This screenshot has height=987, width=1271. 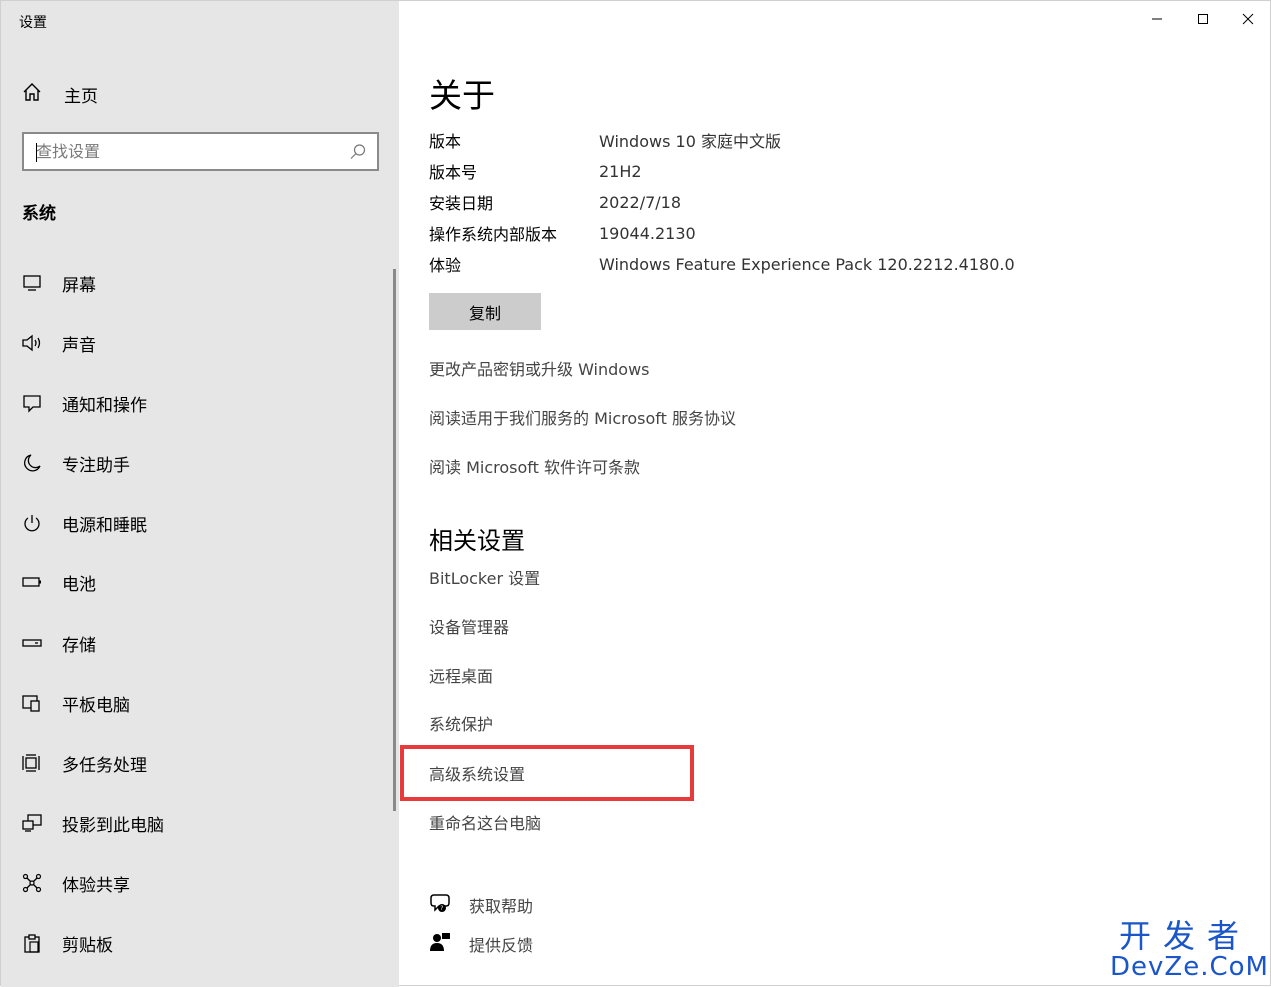 I want to click on spec-value: 2022/7/18, so click(x=640, y=202).